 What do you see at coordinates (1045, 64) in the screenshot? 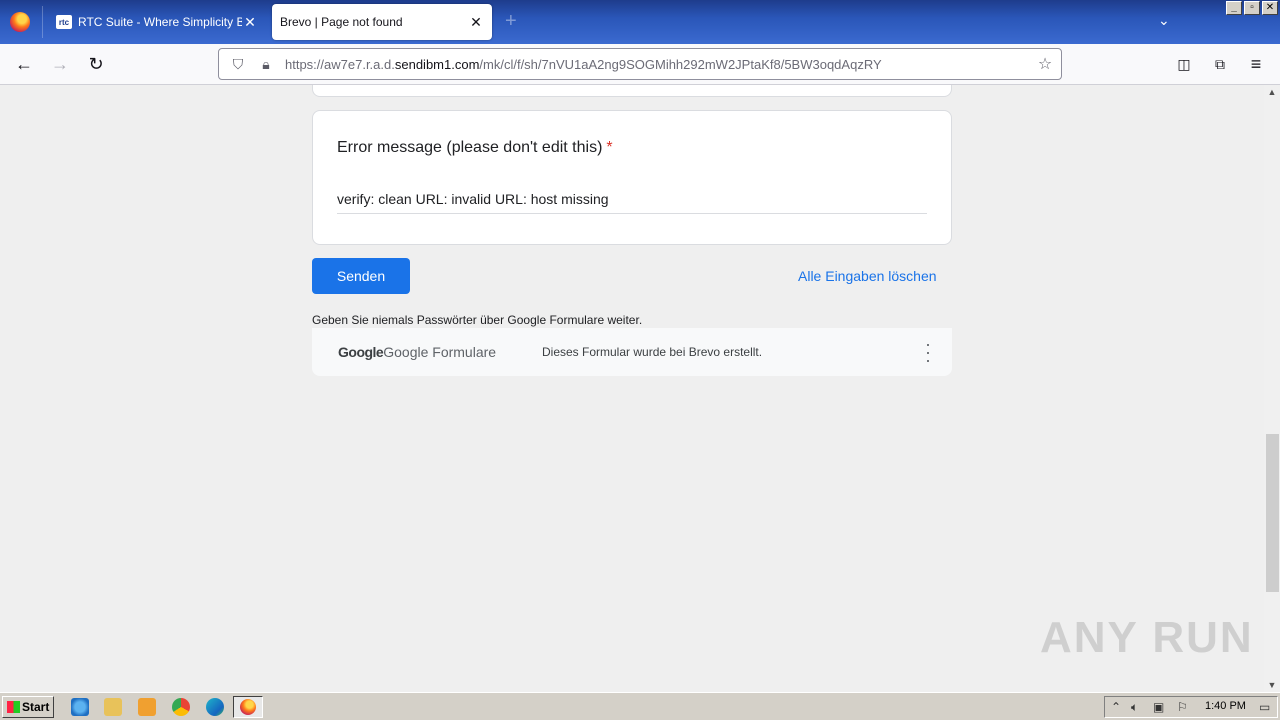
I see `bookmark-star-icon: ☆` at bounding box center [1045, 64].